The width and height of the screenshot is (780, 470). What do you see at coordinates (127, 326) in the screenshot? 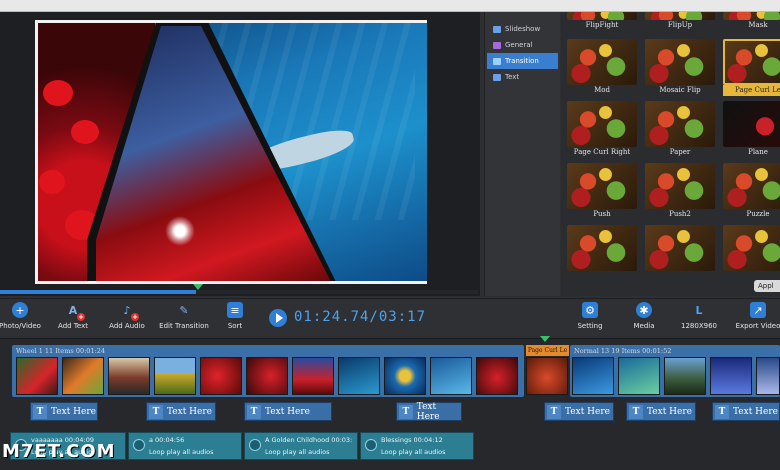
I see `add-audio-label: Add Audio` at bounding box center [127, 326].